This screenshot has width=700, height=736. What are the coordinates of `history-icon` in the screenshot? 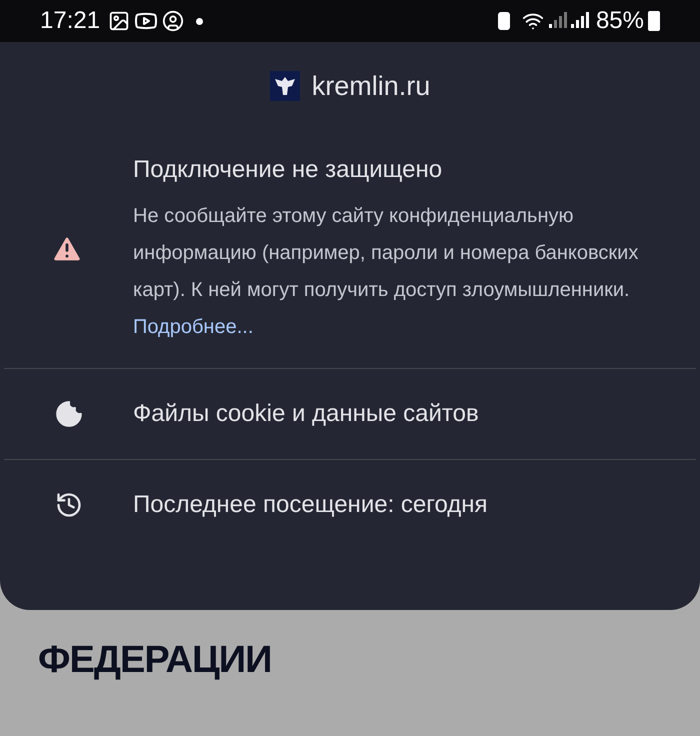 It's located at (68, 505).